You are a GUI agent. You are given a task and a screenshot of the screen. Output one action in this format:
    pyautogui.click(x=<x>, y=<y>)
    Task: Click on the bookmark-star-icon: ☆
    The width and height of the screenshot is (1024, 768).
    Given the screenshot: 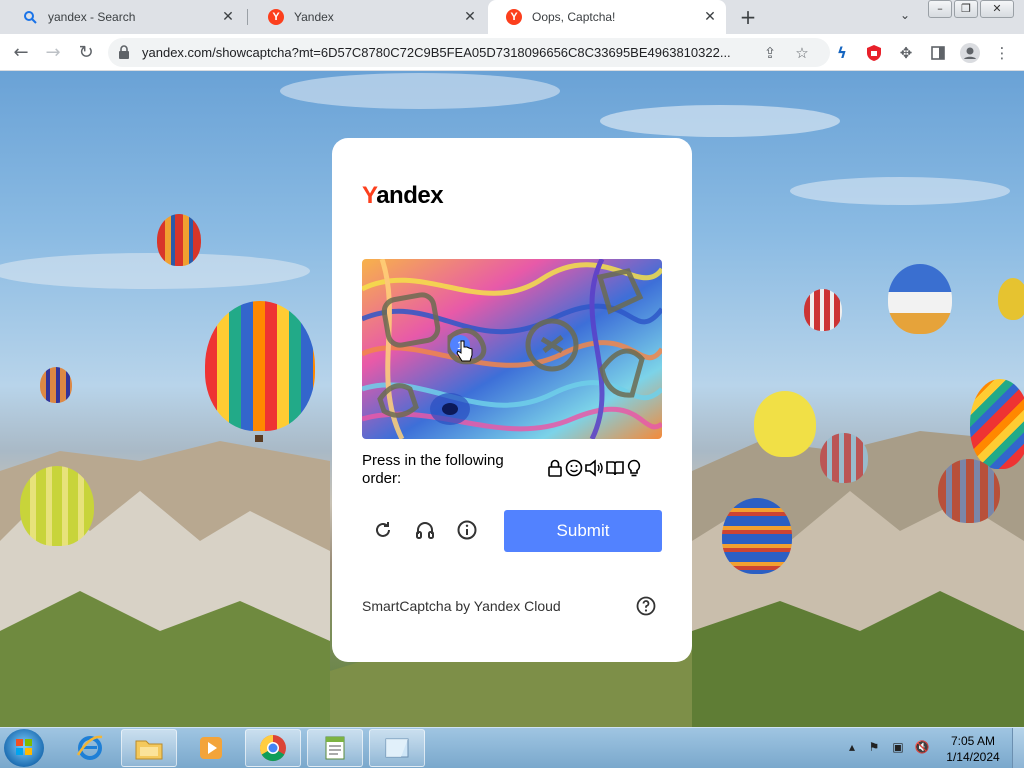 What is the action you would take?
    pyautogui.click(x=802, y=53)
    